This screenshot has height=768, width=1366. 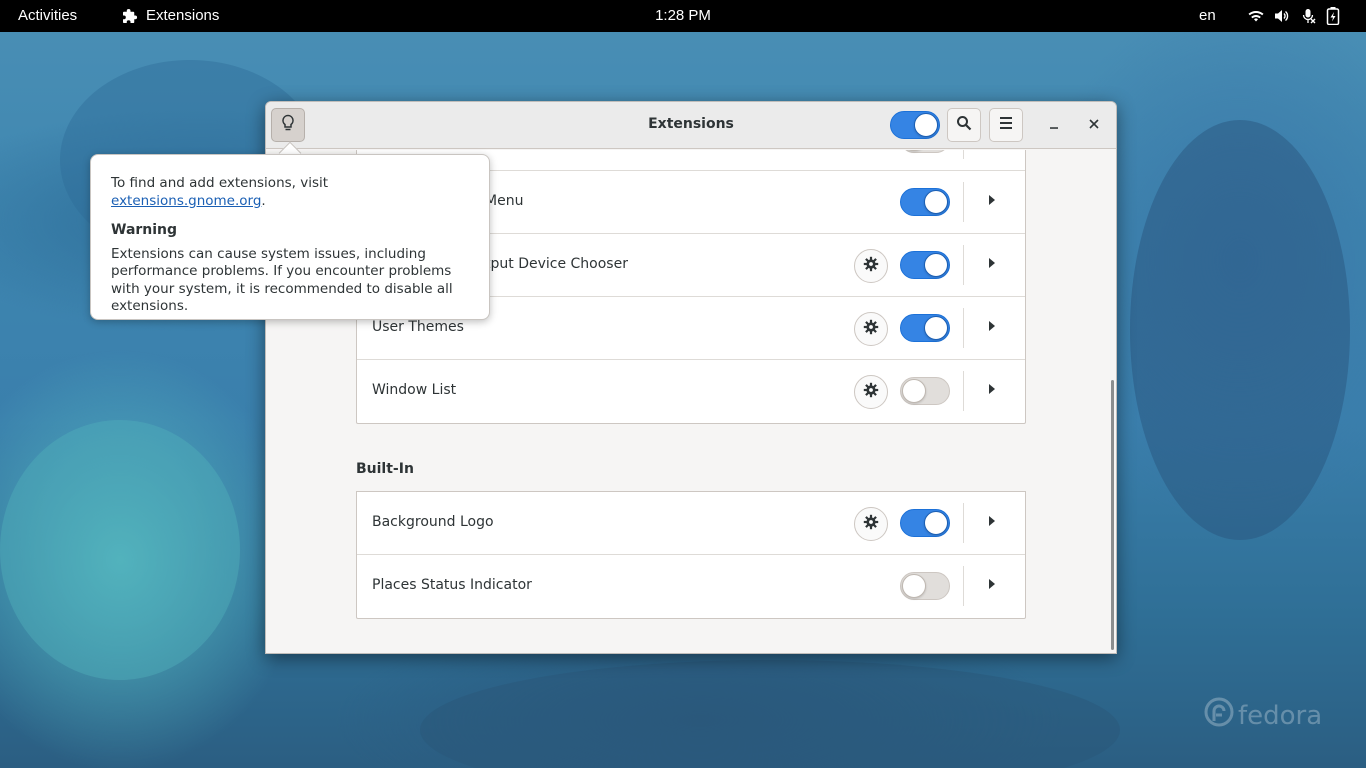 I want to click on lightbulb-icon, so click(x=288, y=125).